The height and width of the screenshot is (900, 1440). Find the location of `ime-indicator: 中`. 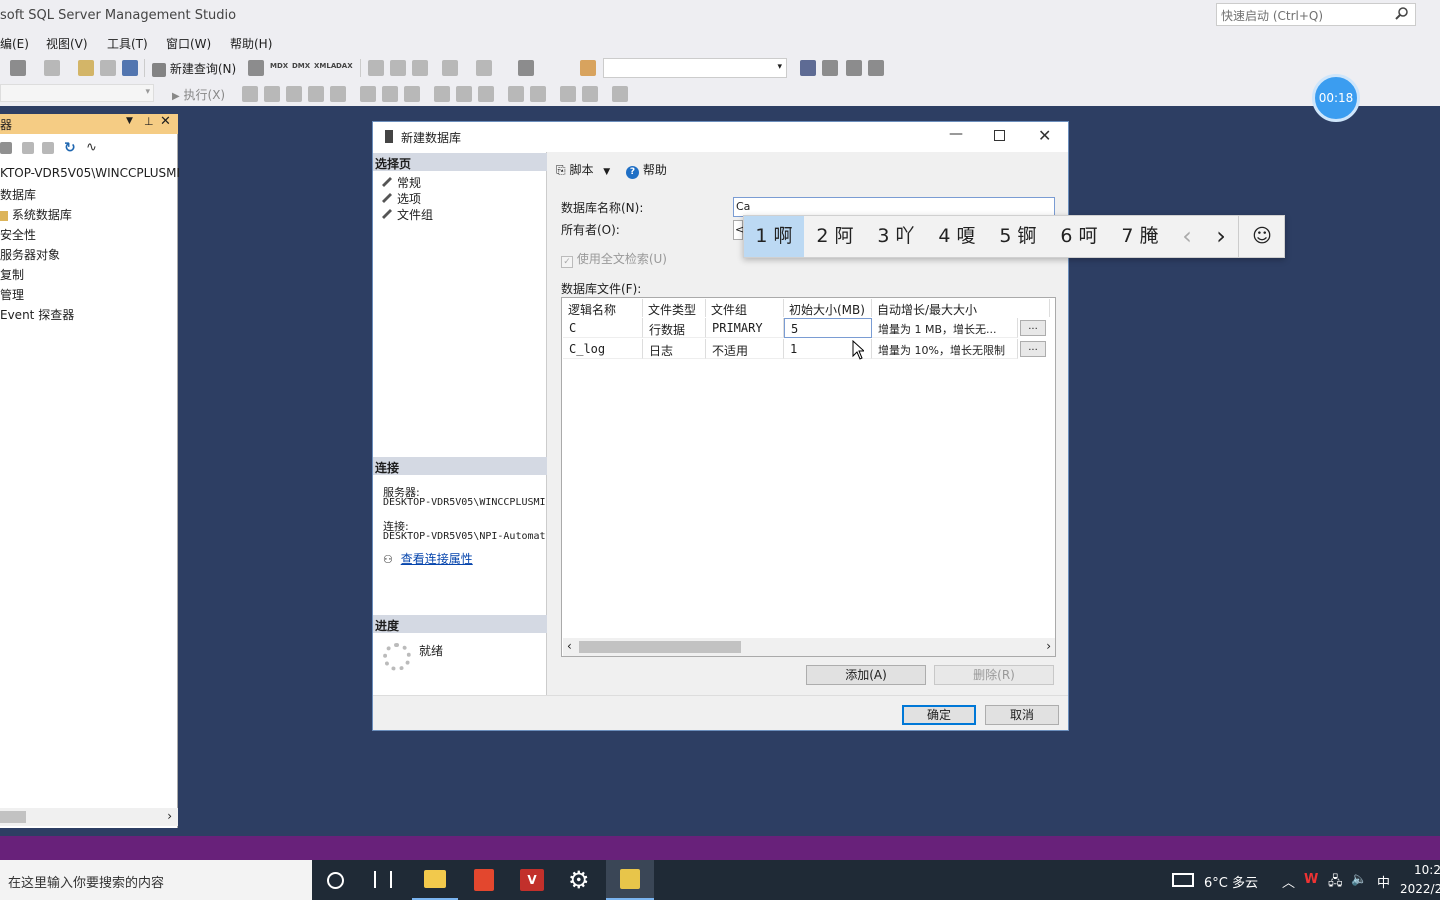

ime-indicator: 中 is located at coordinates (1383, 881).